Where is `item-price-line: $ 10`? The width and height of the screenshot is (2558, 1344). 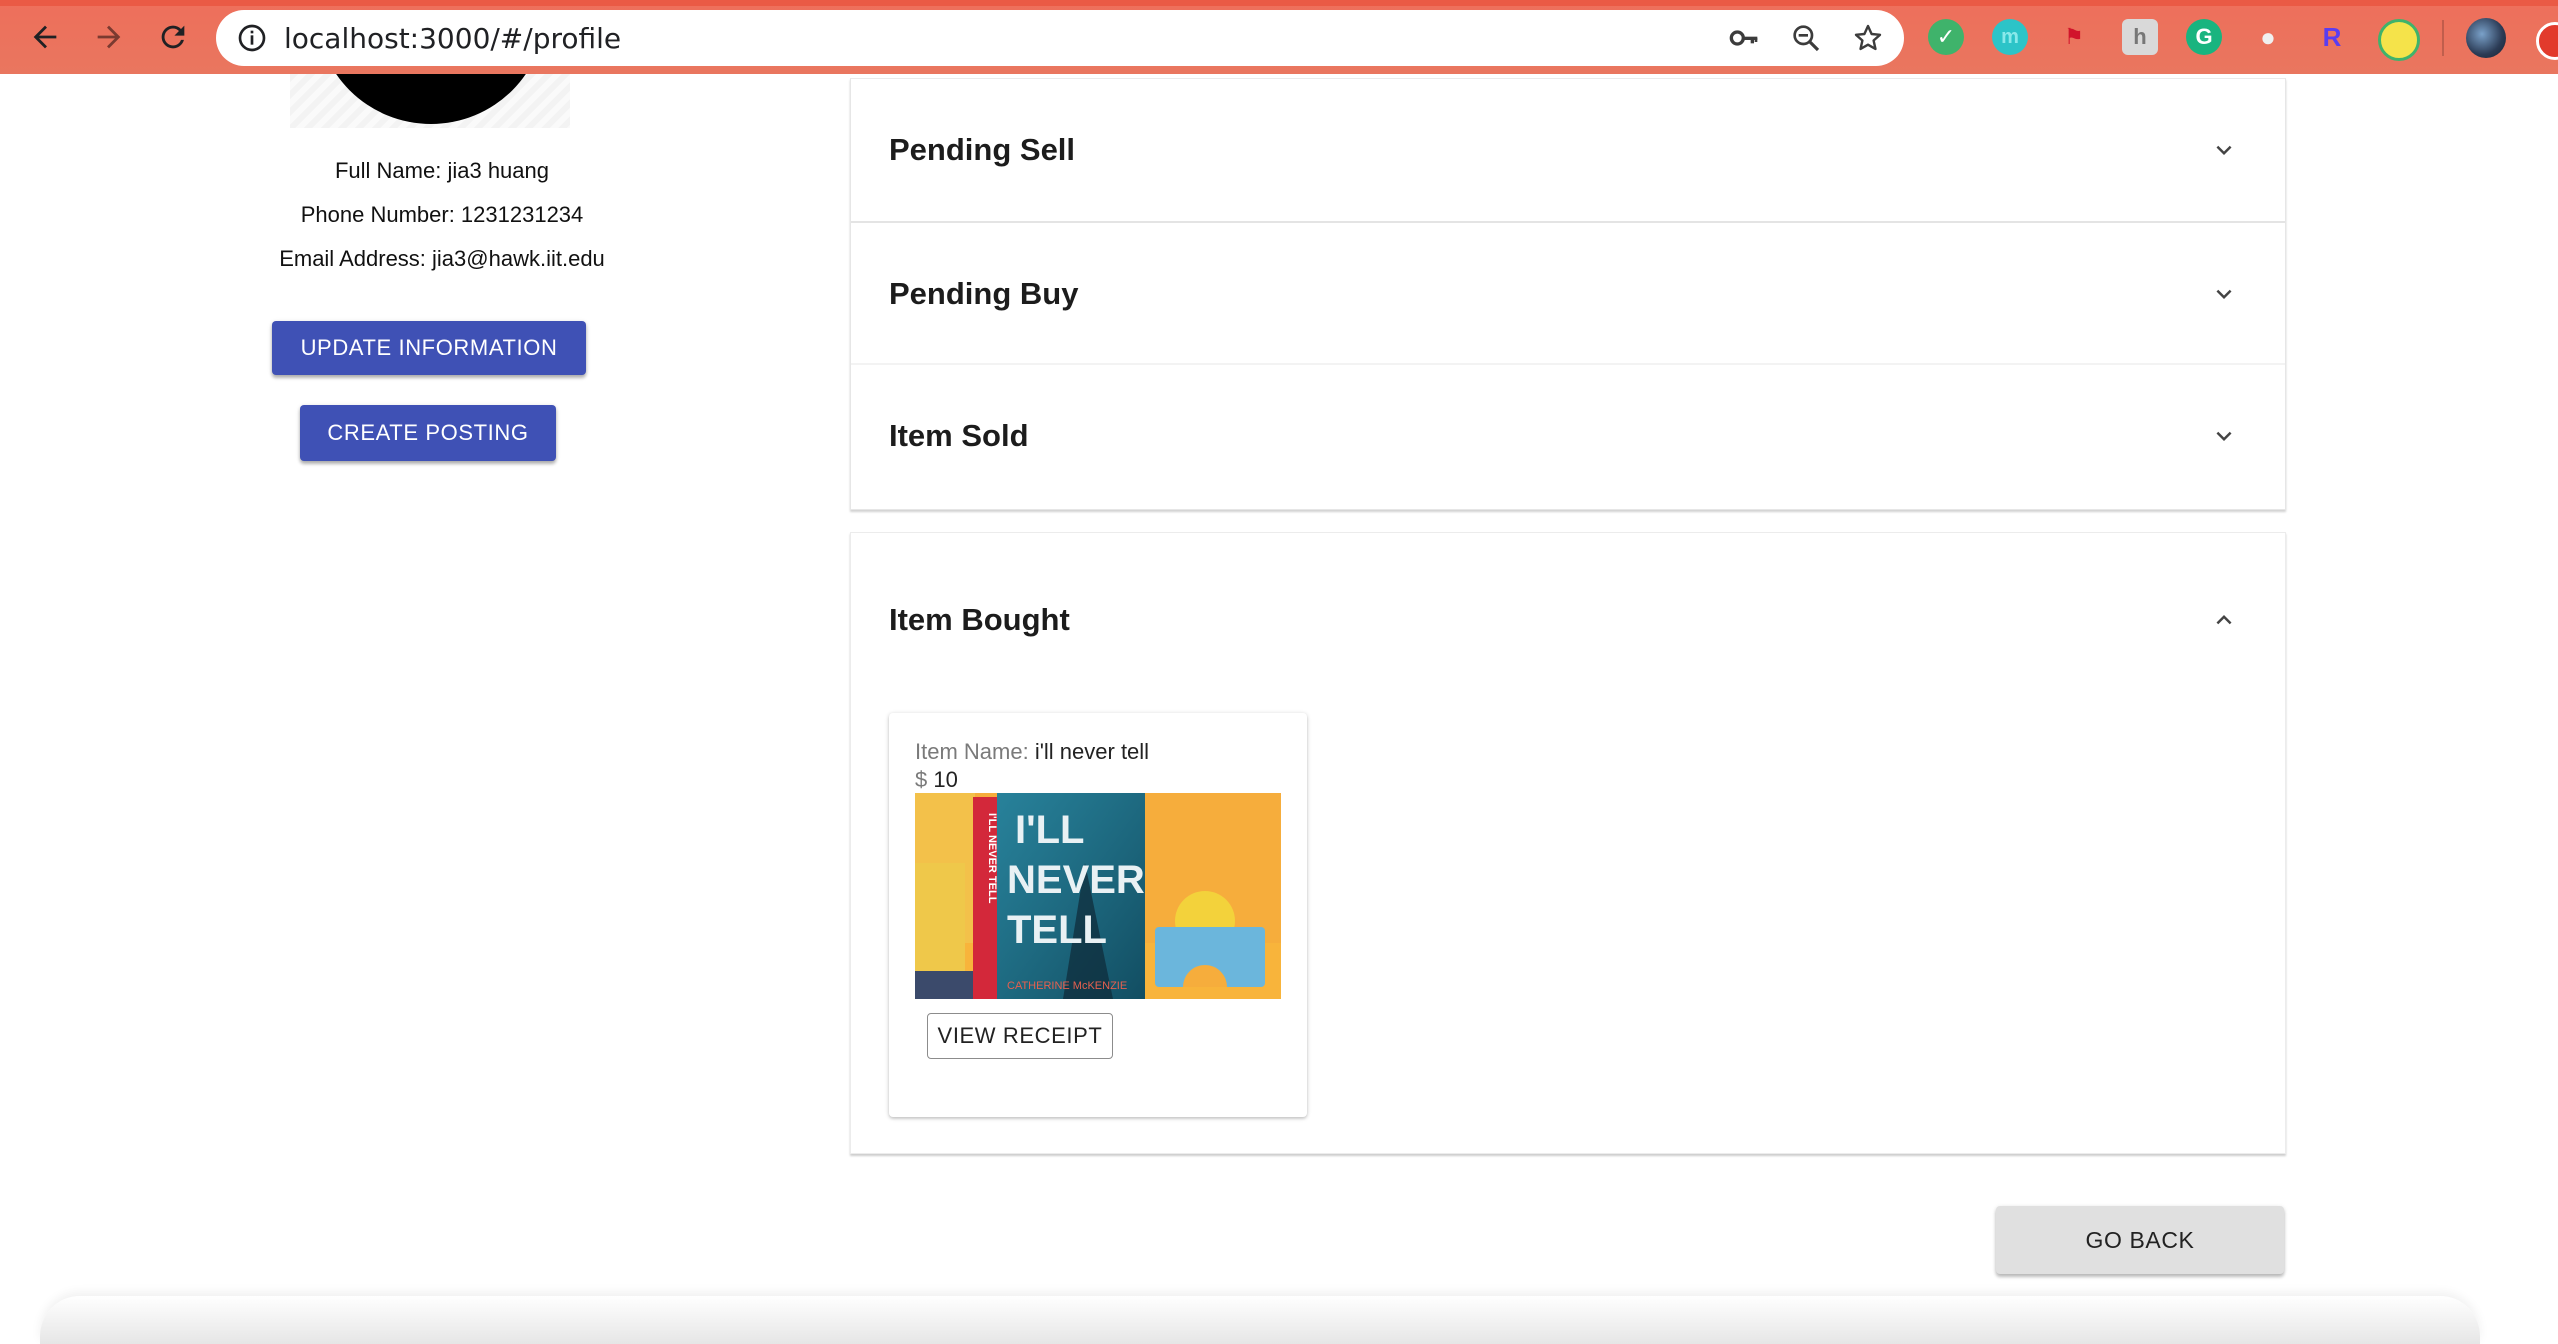
item-price-line: $ 10 is located at coordinates (936, 780).